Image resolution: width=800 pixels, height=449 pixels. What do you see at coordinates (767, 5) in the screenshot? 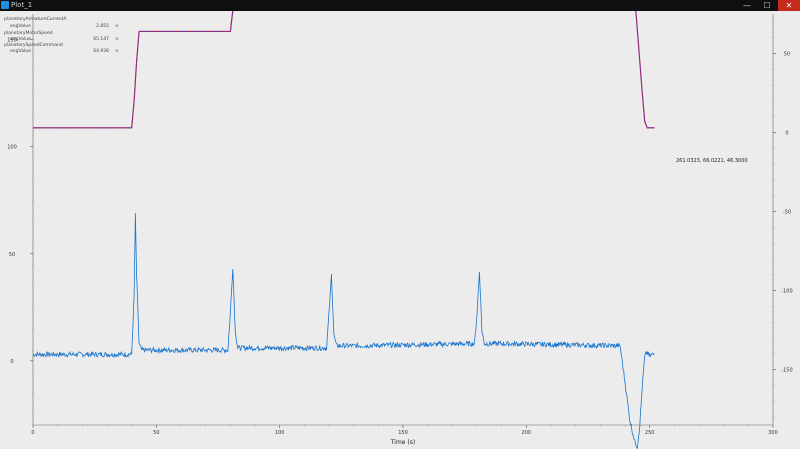
I see `maximize-button: ☐` at bounding box center [767, 5].